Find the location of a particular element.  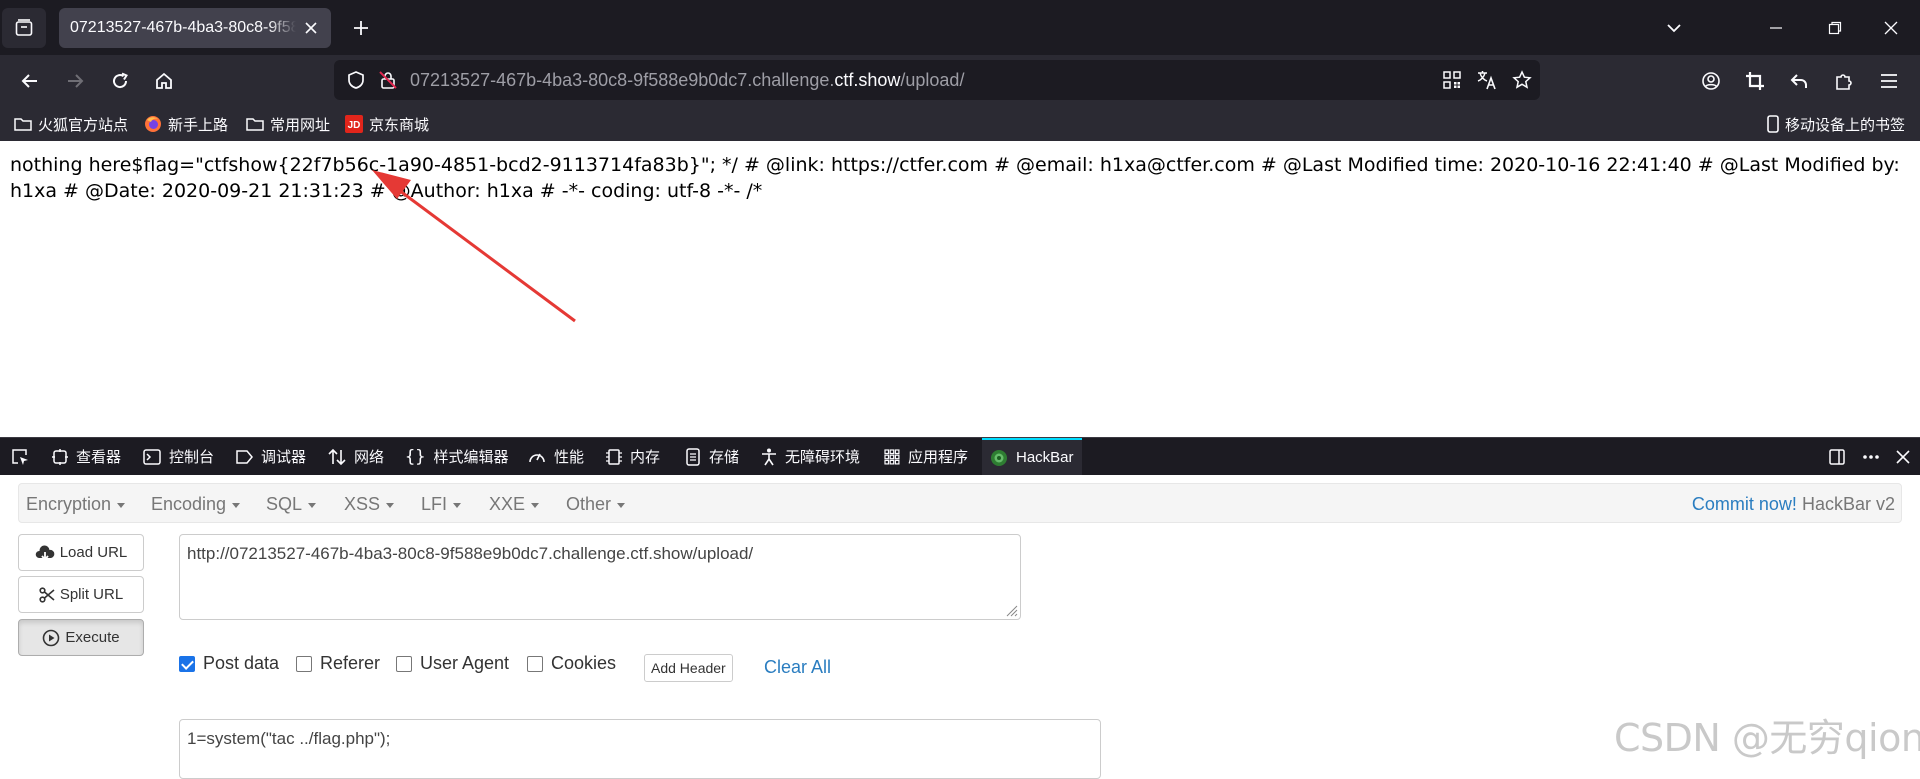

cookies-option: Cookies is located at coordinates (571, 663).